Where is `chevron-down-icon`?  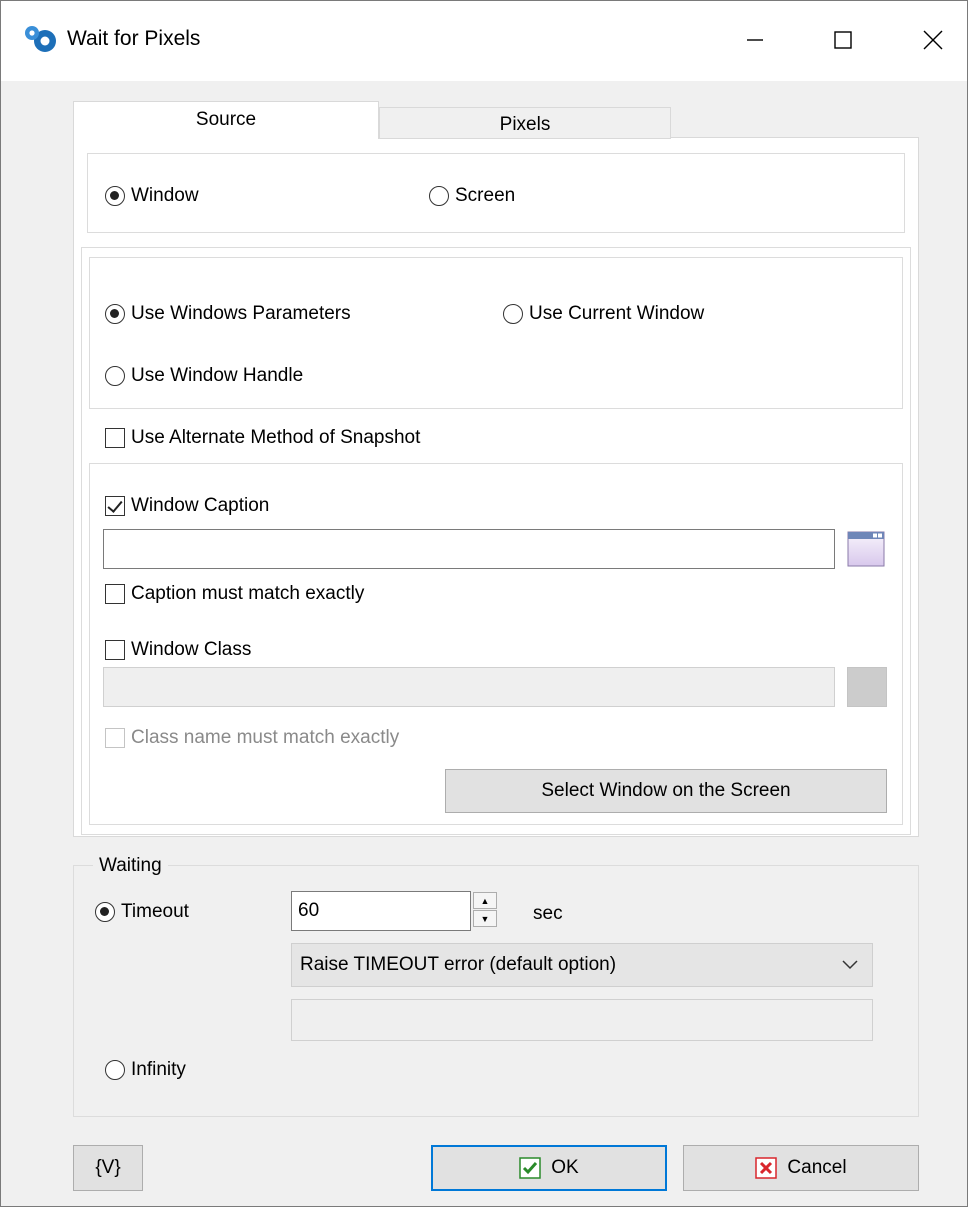 chevron-down-icon is located at coordinates (850, 965).